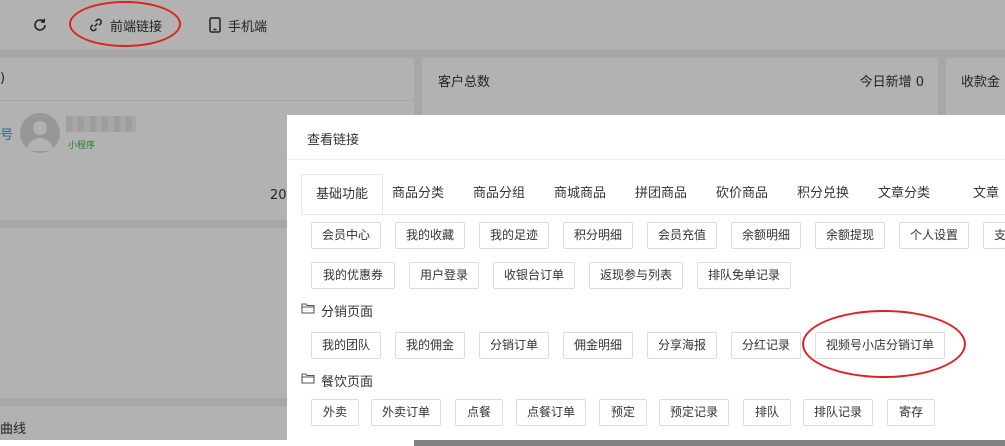 This screenshot has width=1005, height=446. Describe the element at coordinates (911, 412) in the screenshot. I see `link-storage: 寄存` at that location.